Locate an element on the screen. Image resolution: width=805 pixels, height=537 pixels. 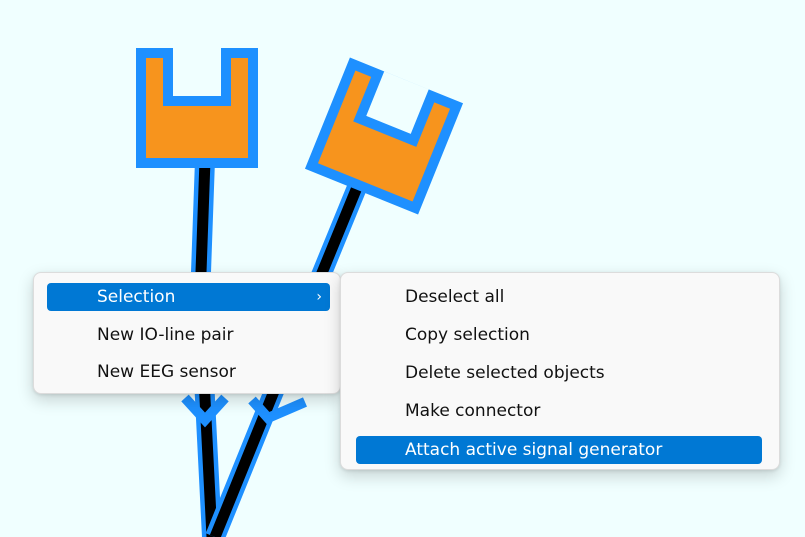
submenu-item-attach-active-signal-generator: Attach active signal generator is located at coordinates (559, 450).